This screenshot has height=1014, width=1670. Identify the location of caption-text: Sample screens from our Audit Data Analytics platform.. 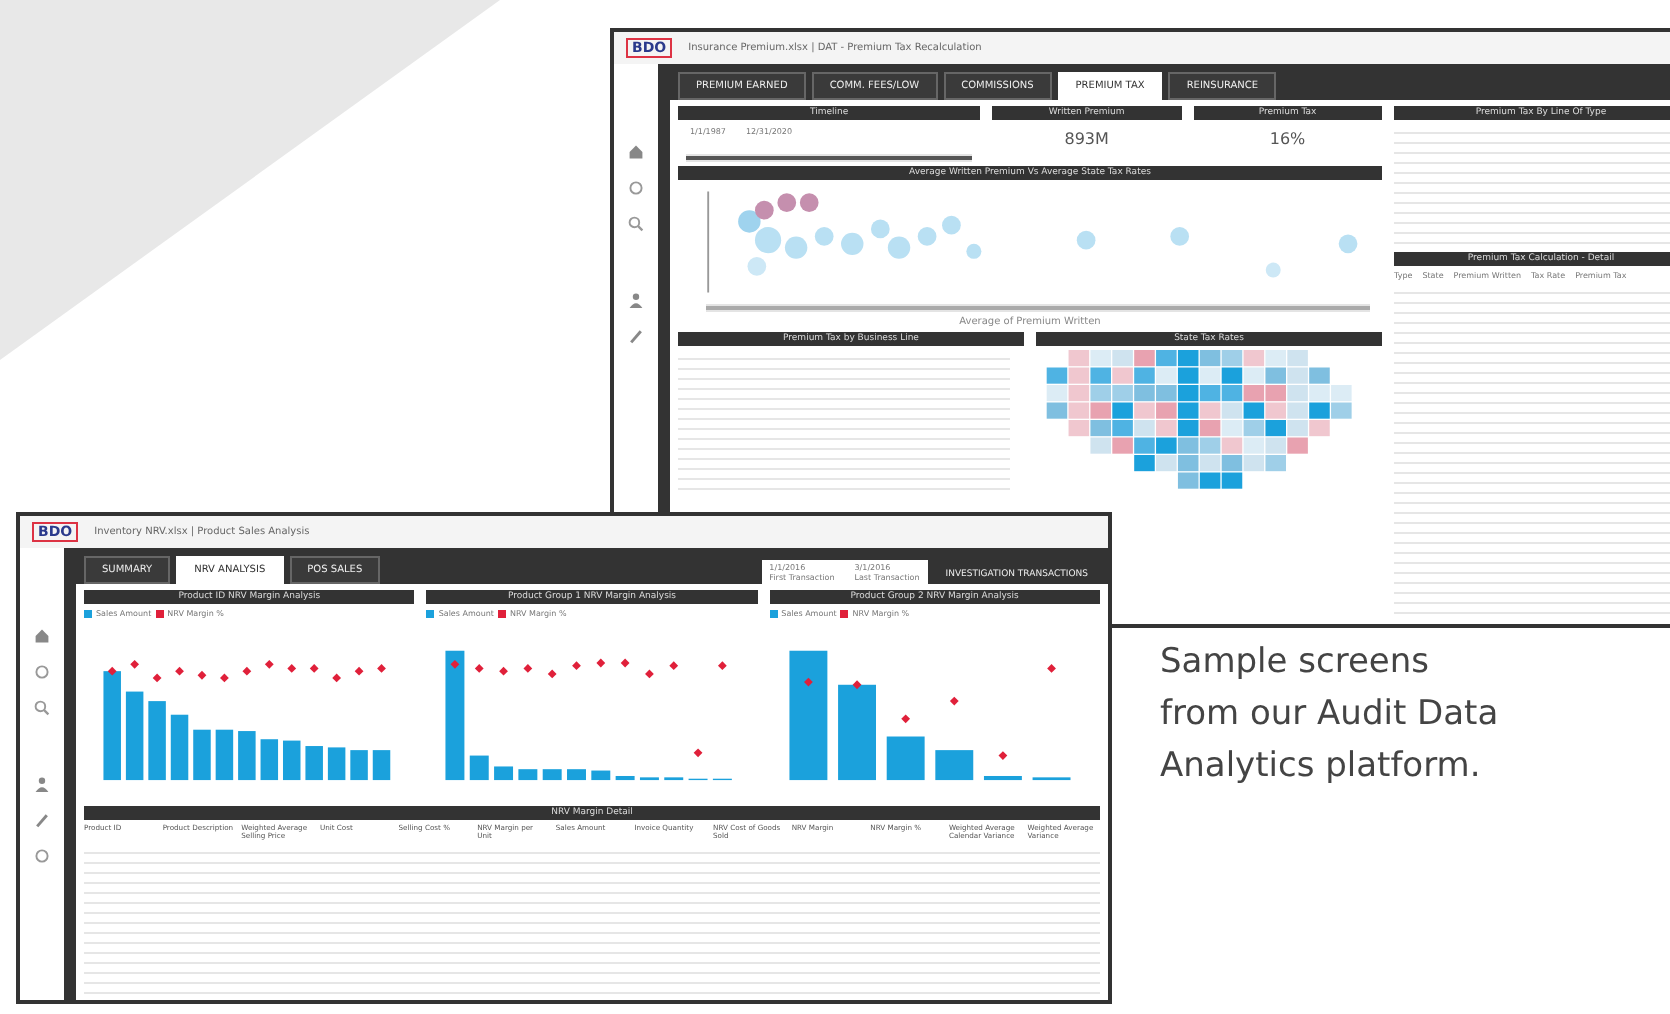
(1330, 715).